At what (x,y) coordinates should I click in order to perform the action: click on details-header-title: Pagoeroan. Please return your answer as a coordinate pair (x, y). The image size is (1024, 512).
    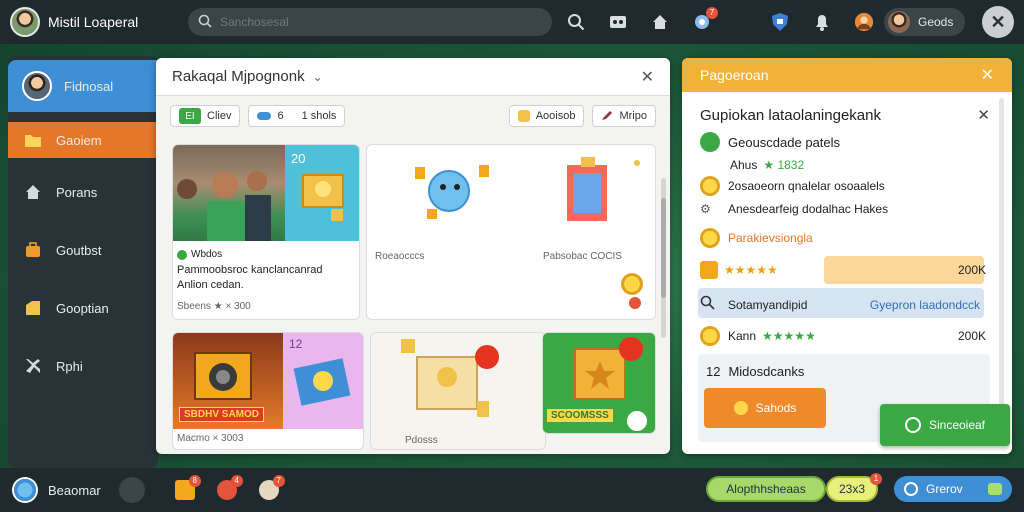
    Looking at the image, I should click on (734, 75).